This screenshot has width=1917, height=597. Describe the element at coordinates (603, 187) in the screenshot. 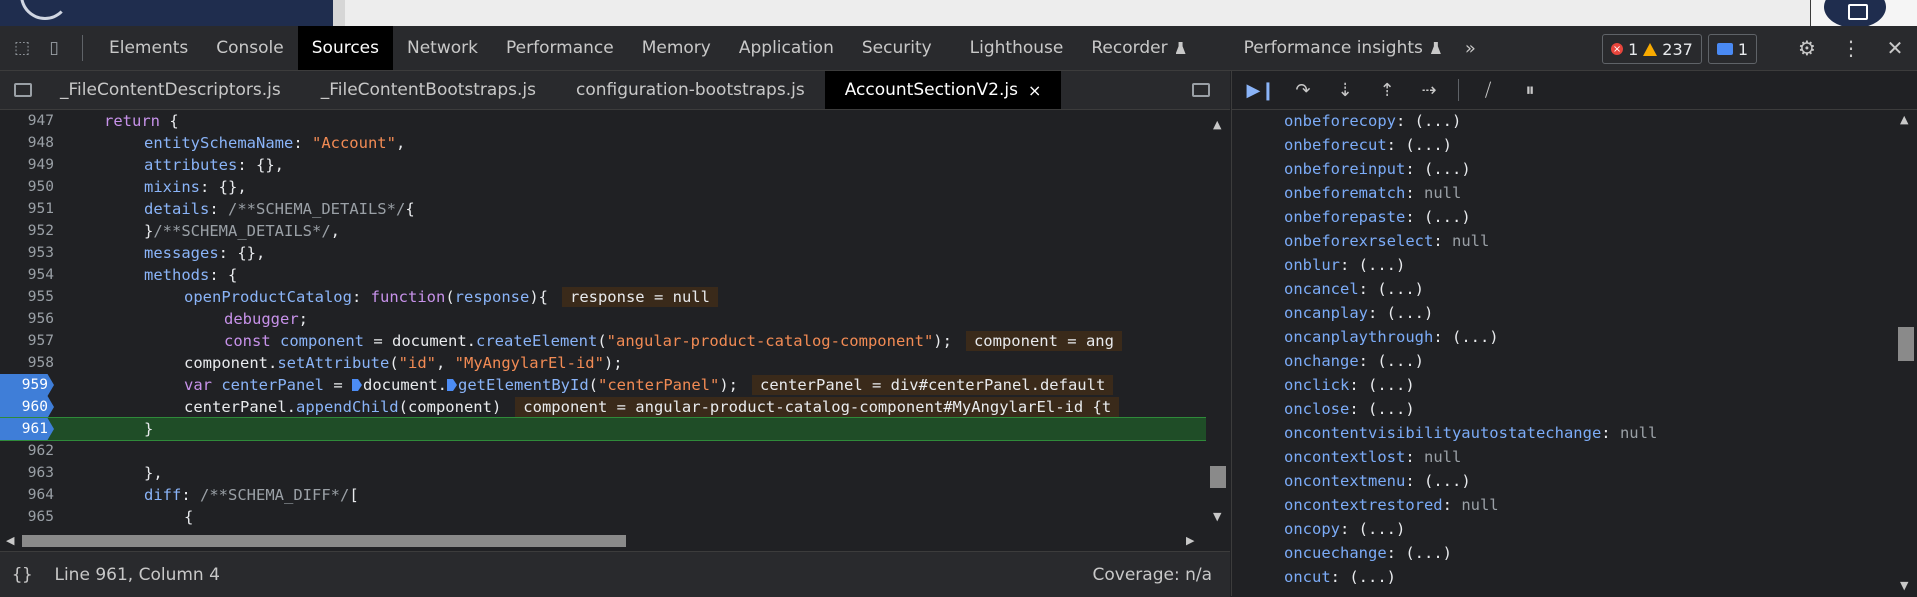

I see `code-line: 950 mixins: {},` at that location.